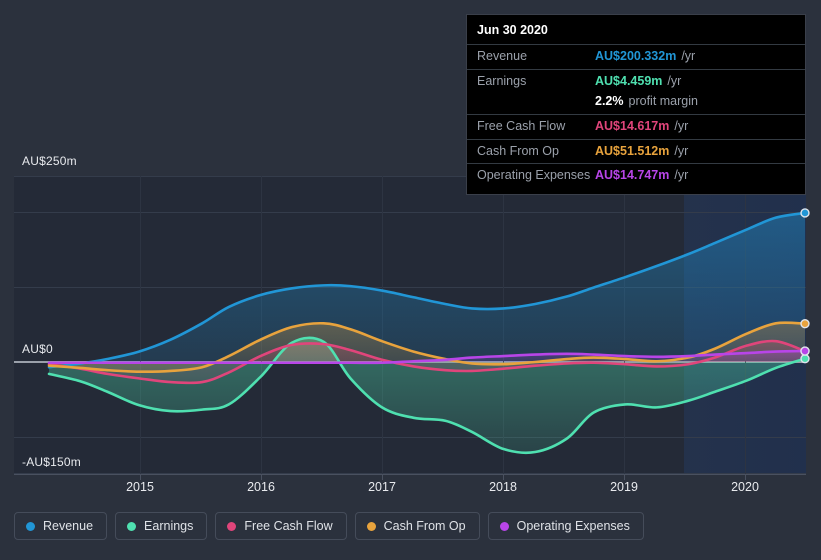  What do you see at coordinates (502, 80) in the screenshot?
I see `tooltip-label-earnings: Earnings` at bounding box center [502, 80].